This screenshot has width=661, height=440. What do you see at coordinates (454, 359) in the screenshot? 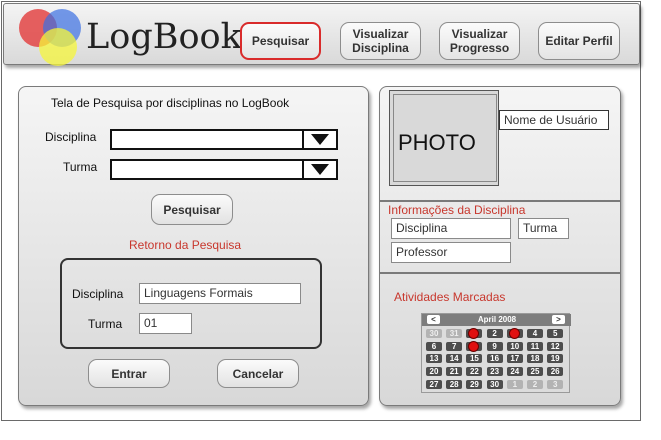
I see `calendar-day: 14` at bounding box center [454, 359].